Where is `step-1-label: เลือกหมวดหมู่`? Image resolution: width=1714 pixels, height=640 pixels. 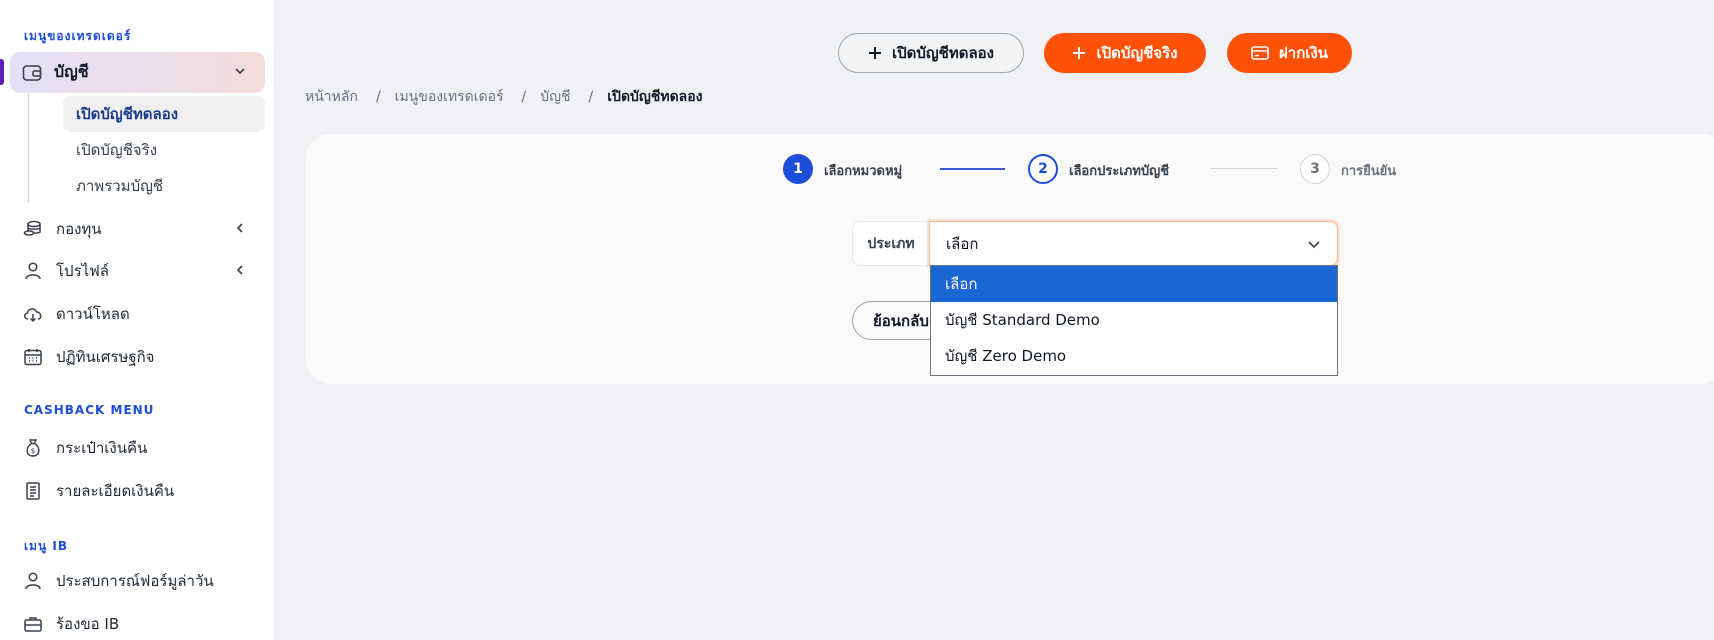
step-1-label: เลือกหมวดหมู่ is located at coordinates (863, 171).